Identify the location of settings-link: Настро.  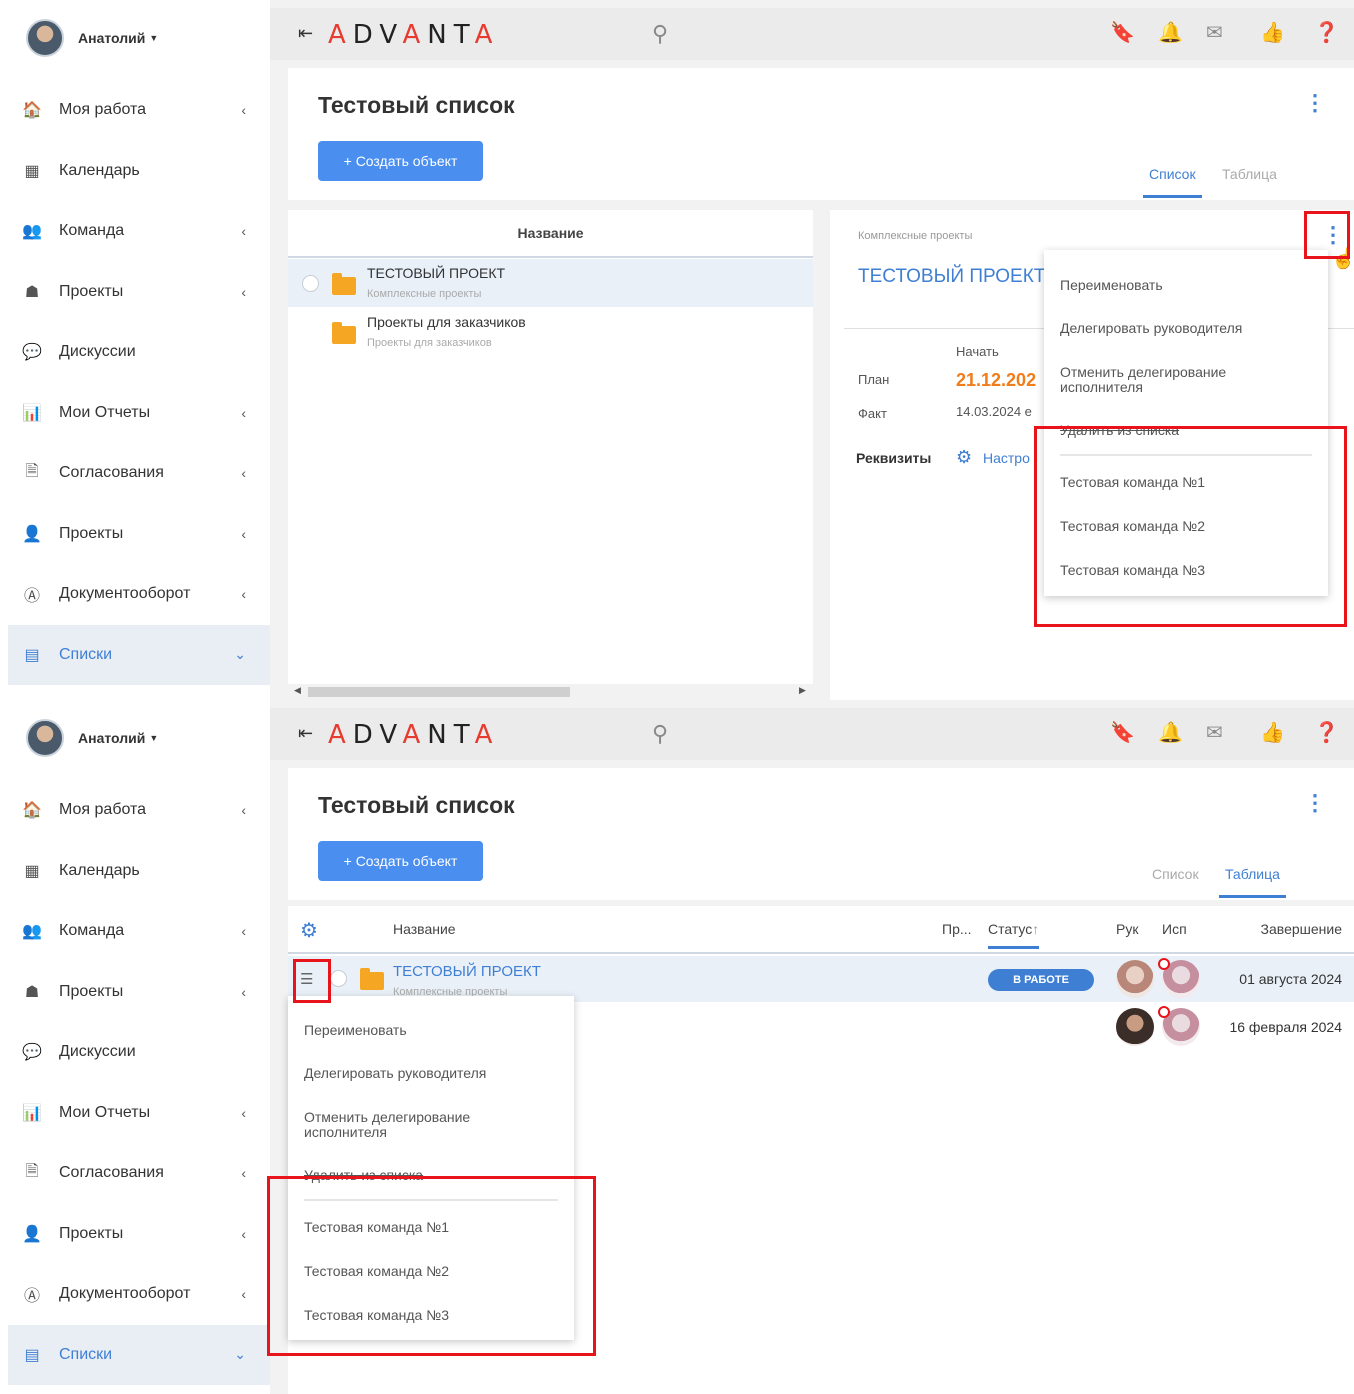
(1006, 458).